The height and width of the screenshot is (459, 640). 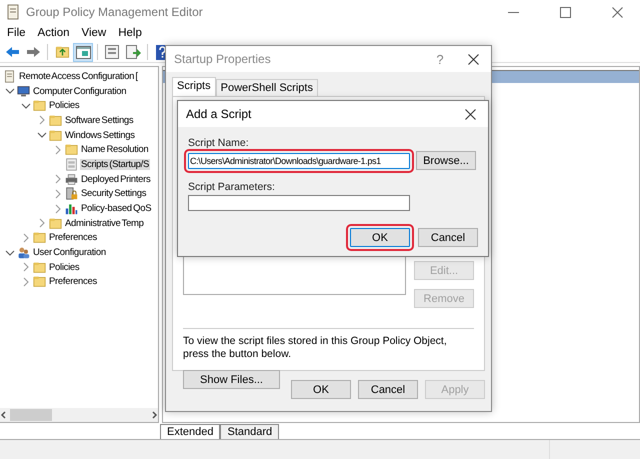 I want to click on app-icon, so click(x=13, y=12).